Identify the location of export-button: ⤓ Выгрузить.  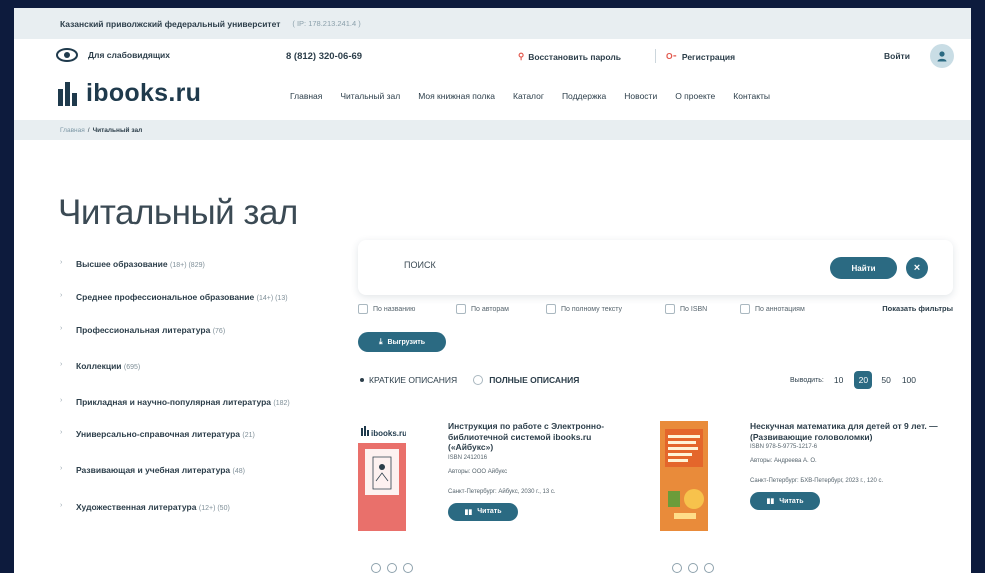
(402, 342).